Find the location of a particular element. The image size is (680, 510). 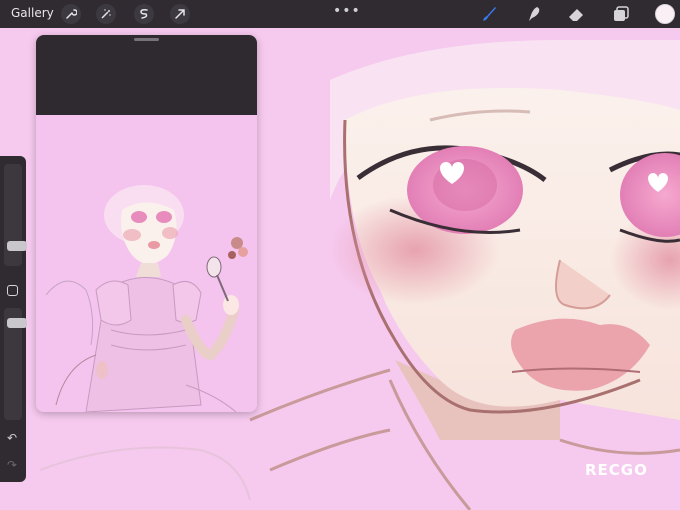

brush-icon is located at coordinates (489, 14).